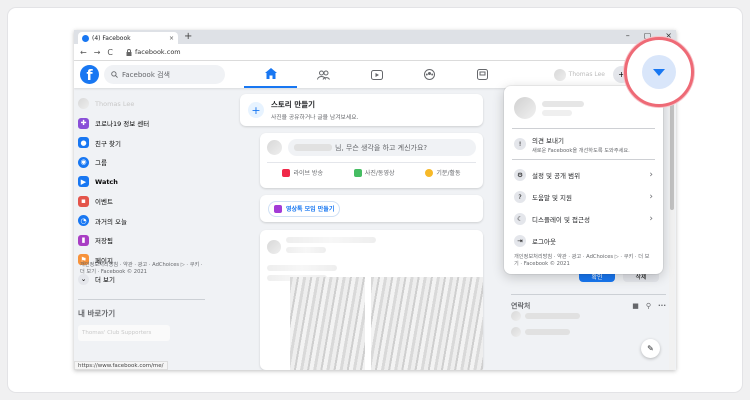  I want to click on account-menu-button-highlight, so click(659, 72).